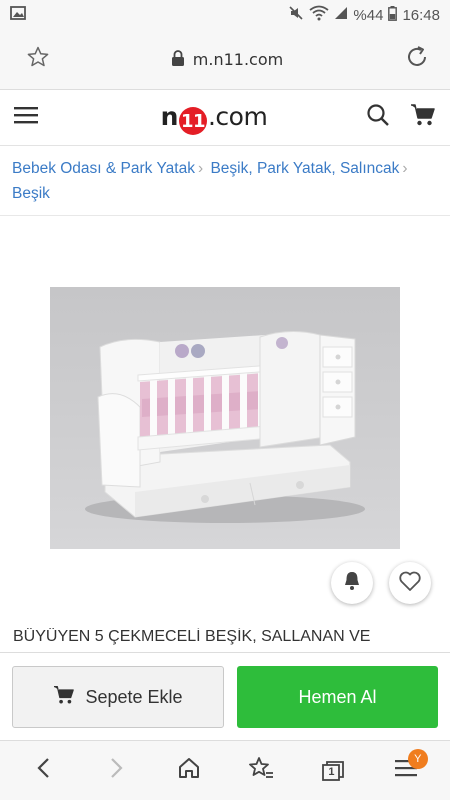  I want to click on breadcrumb-item: Bebek Odası & Park Yatak, so click(103, 168).